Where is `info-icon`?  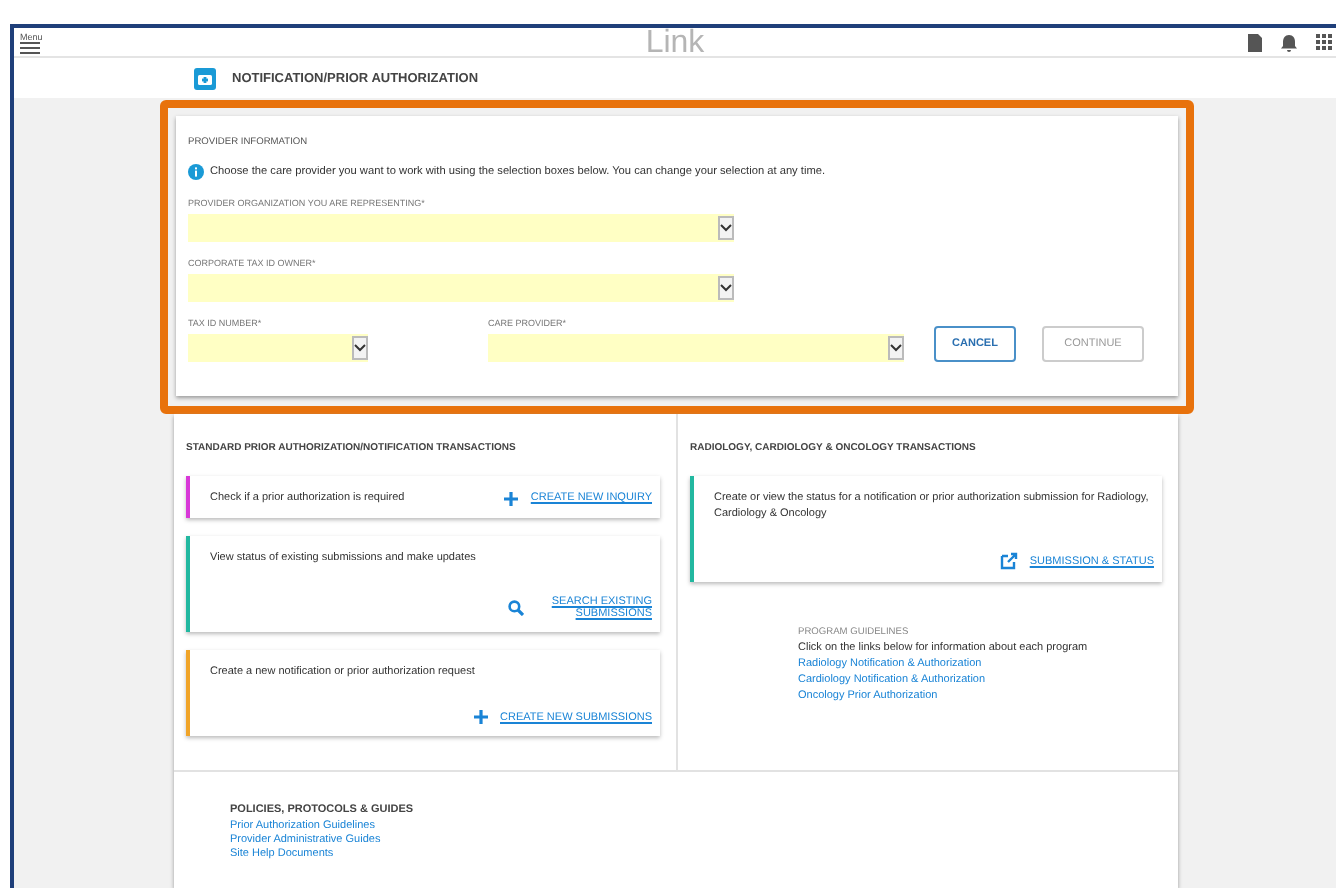 info-icon is located at coordinates (196, 172).